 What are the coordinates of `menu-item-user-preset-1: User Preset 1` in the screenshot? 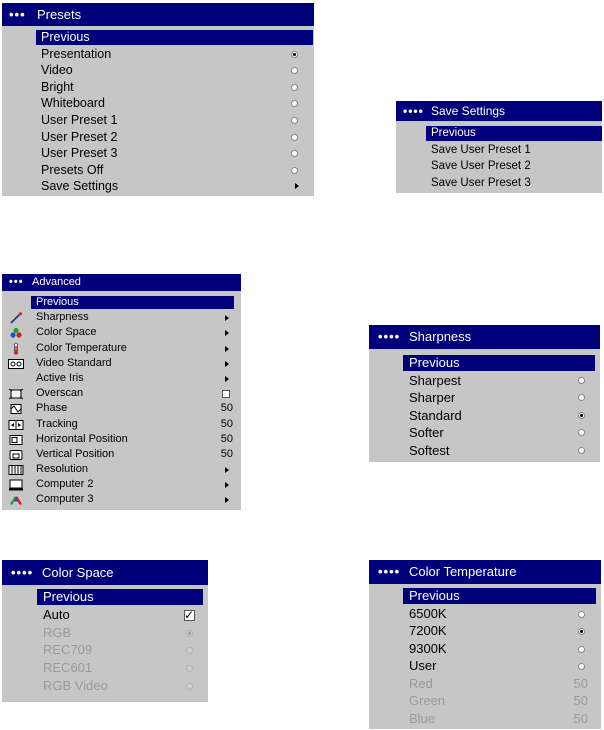 It's located at (158, 120).